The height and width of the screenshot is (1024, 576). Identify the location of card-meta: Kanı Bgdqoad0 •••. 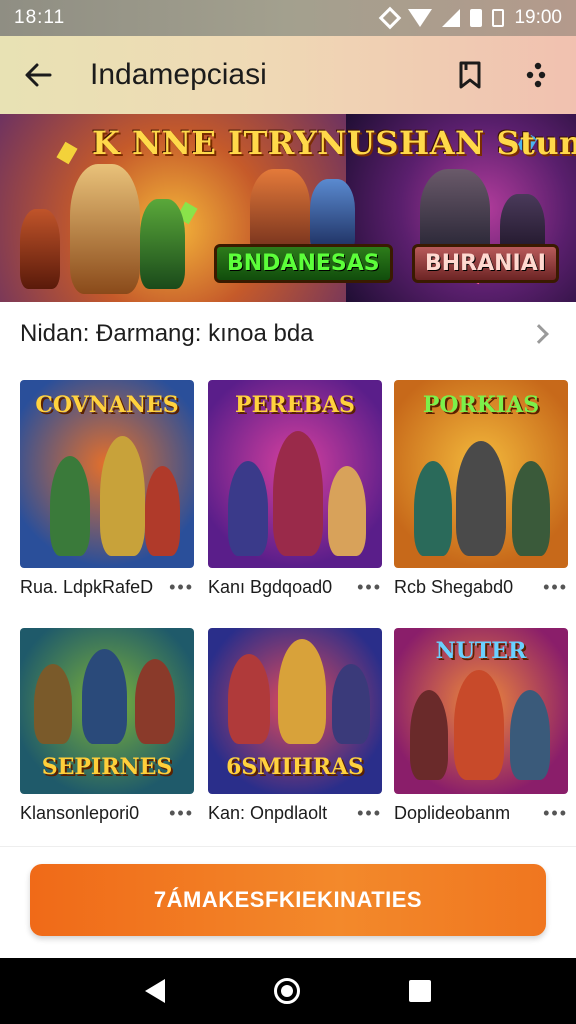
(295, 587).